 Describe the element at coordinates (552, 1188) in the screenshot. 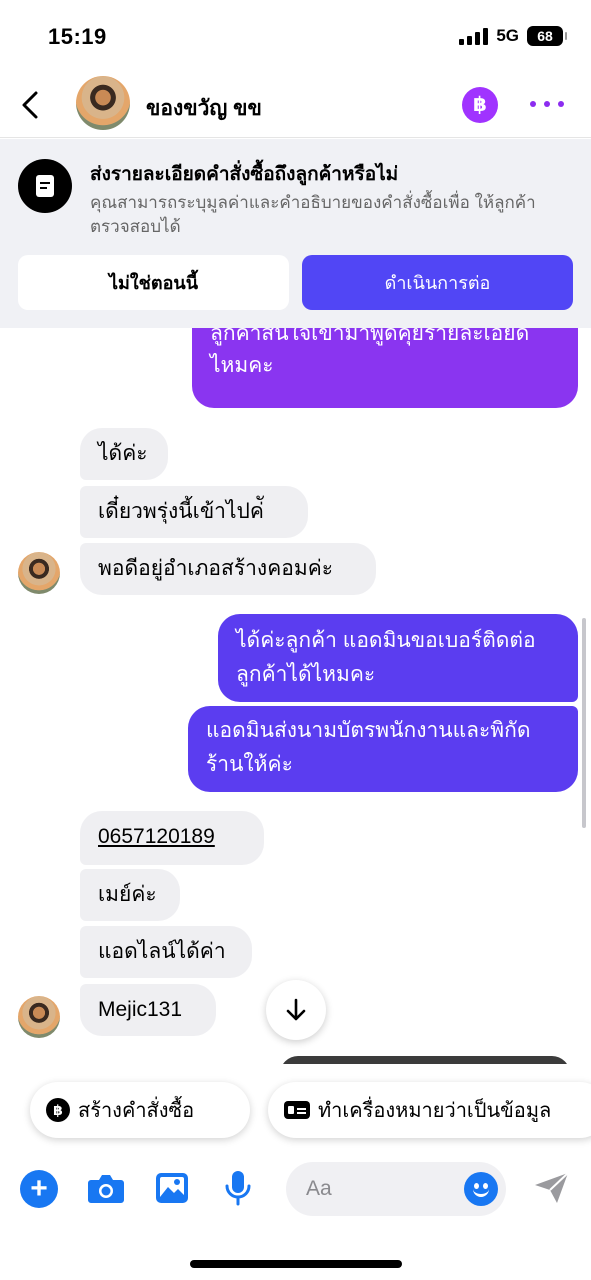

I see `send-icon` at that location.